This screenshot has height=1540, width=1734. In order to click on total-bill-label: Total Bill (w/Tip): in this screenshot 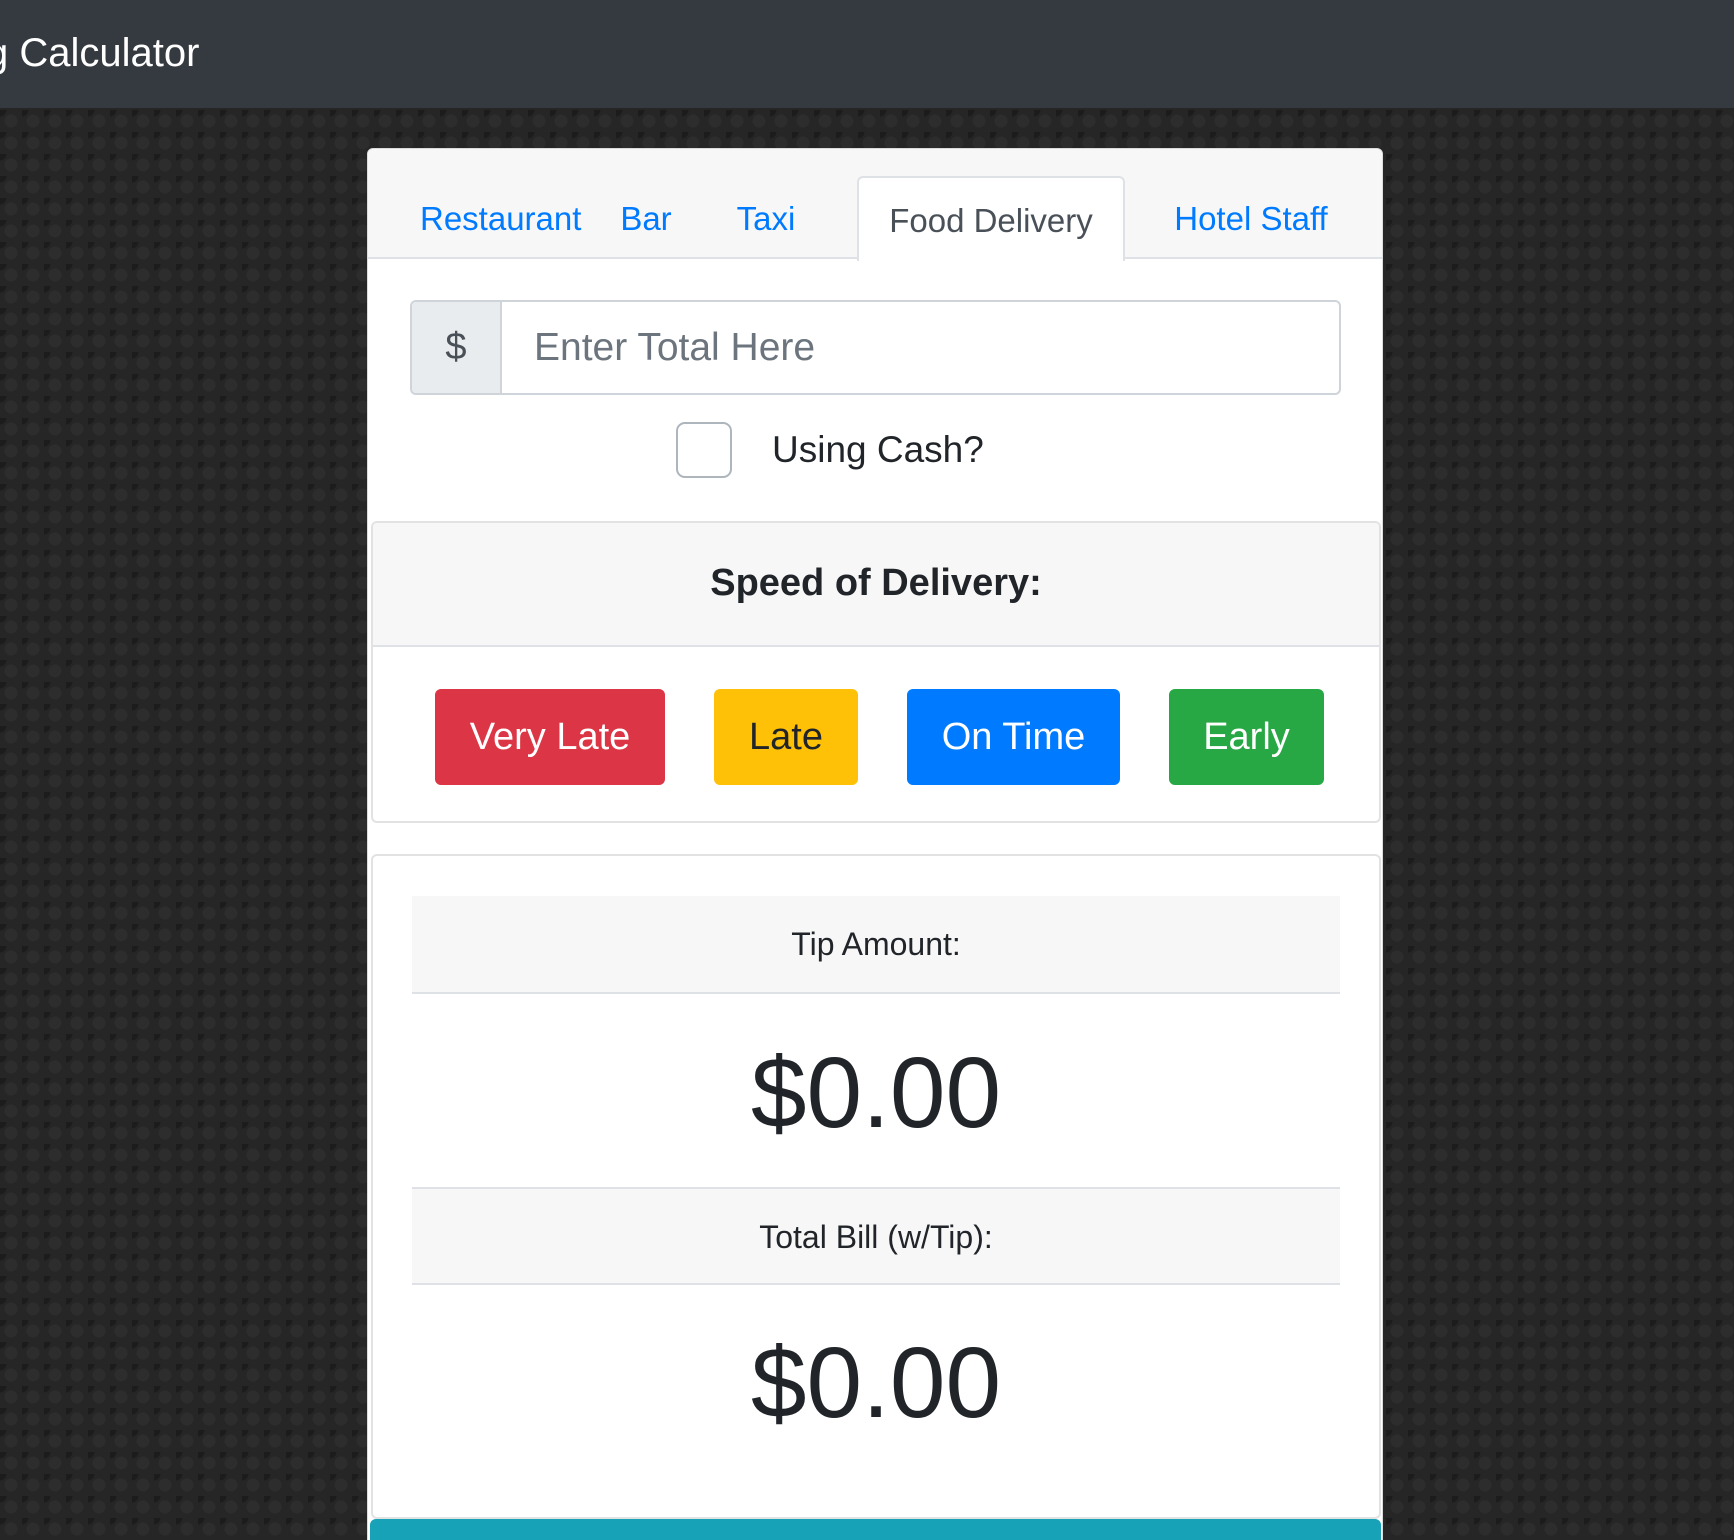, I will do `click(876, 1236)`.